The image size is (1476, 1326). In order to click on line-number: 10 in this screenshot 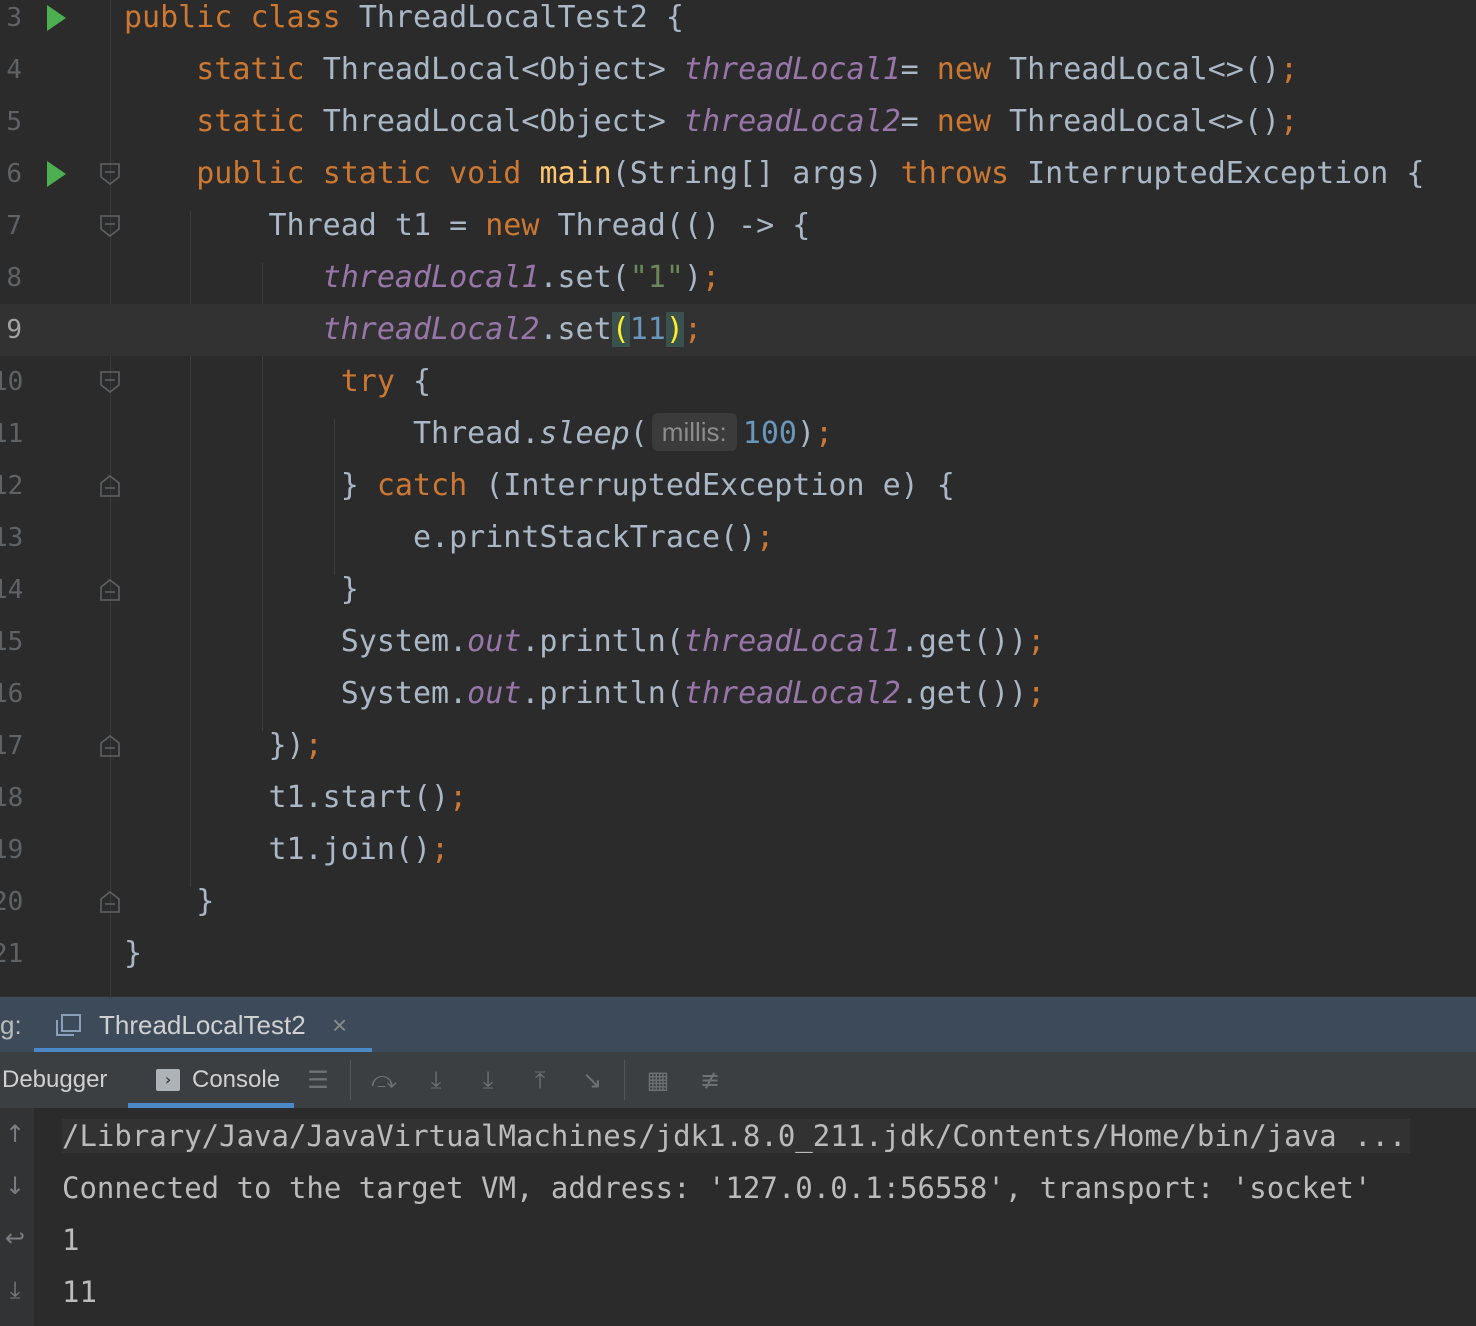, I will do `click(11, 382)`.